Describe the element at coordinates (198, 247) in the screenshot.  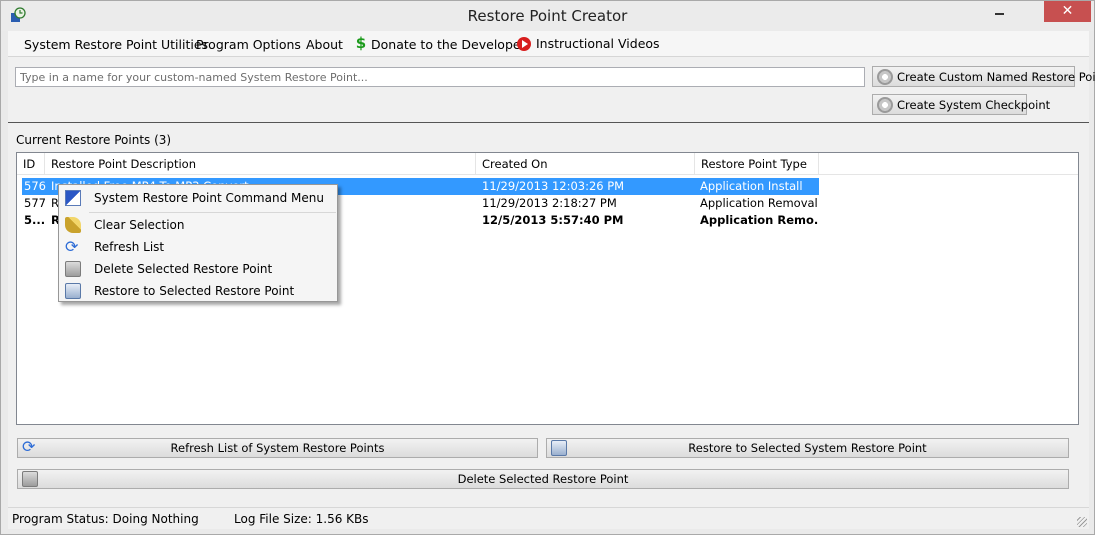
I see `context-menu-refresh-list: Refresh List` at that location.